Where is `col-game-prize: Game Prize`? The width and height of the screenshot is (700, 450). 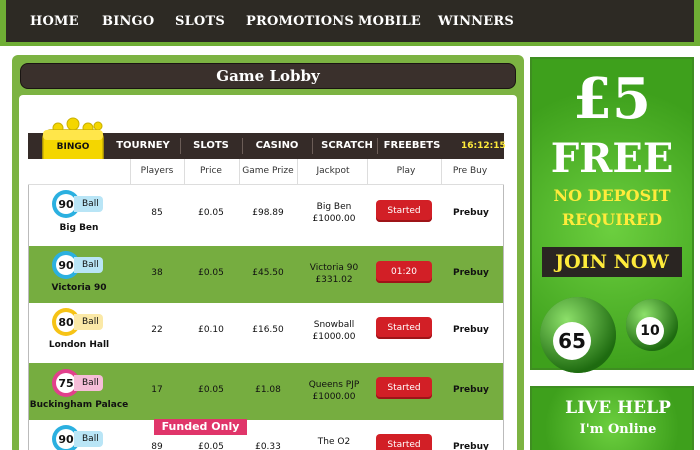 col-game-prize: Game Prize is located at coordinates (268, 171).